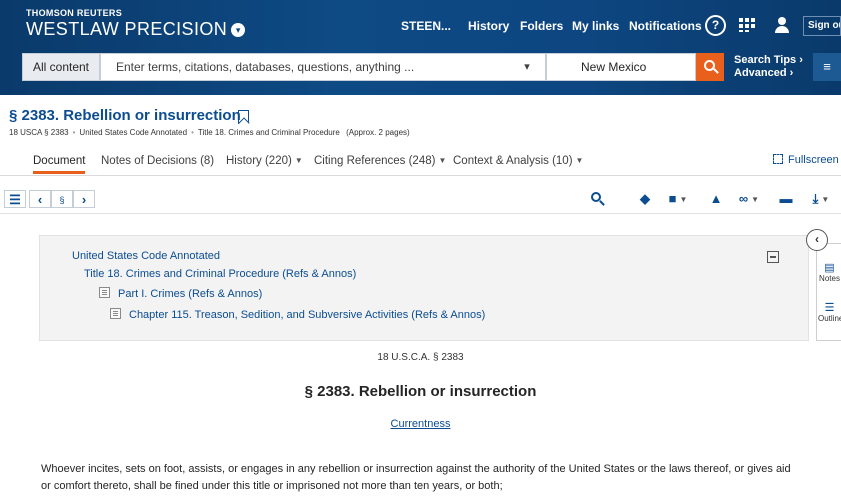  I want to click on rail-outline-button: ☰ Outline, so click(829, 312).